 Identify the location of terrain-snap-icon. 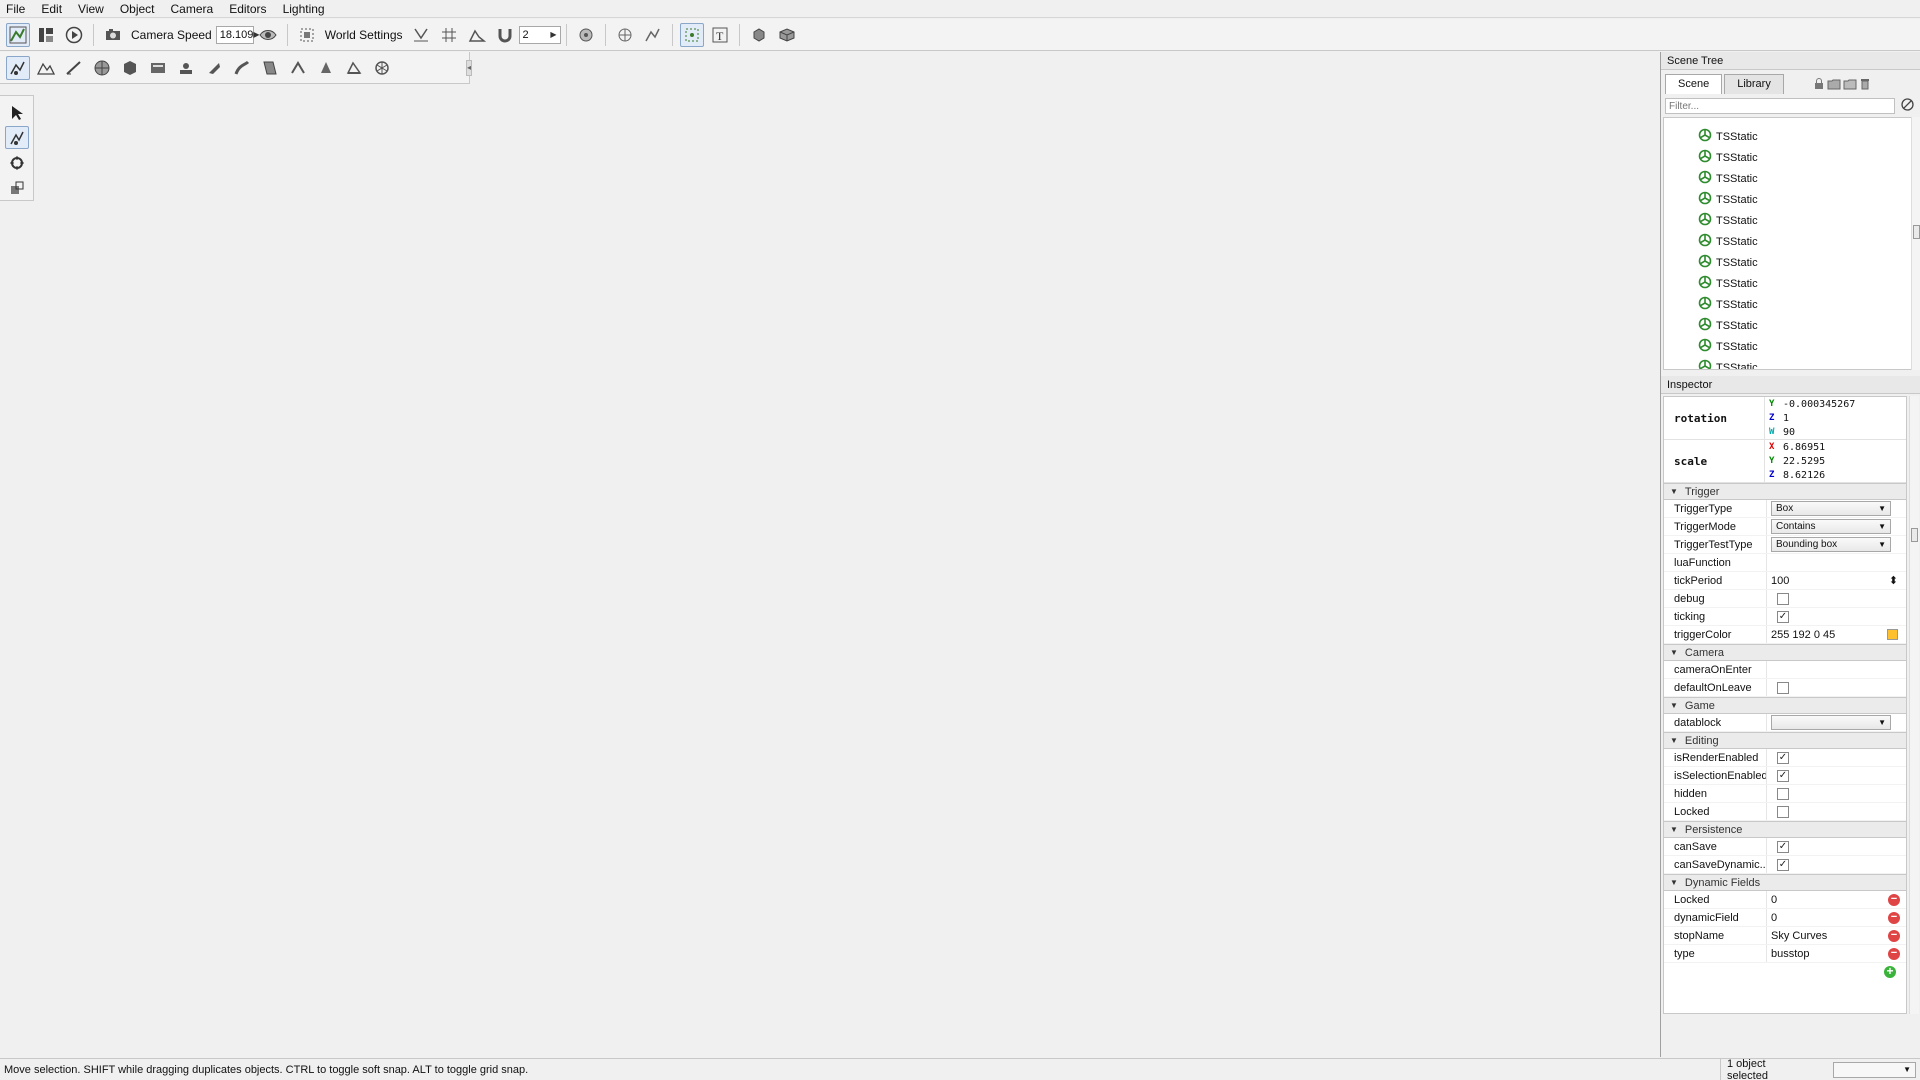
(477, 35).